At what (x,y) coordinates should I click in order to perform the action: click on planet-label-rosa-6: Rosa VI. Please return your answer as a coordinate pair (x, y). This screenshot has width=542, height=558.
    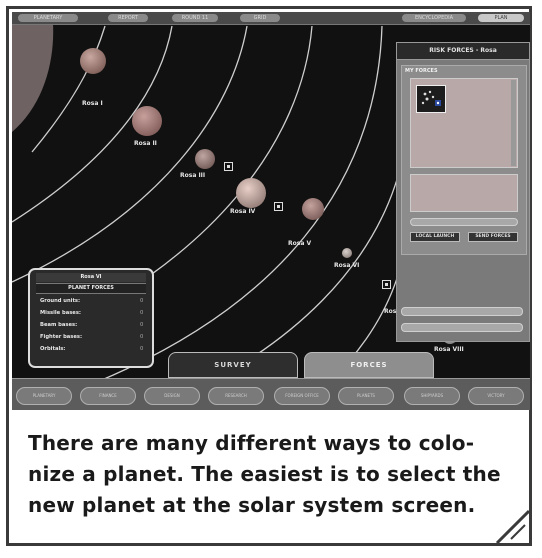
    Looking at the image, I should click on (347, 265).